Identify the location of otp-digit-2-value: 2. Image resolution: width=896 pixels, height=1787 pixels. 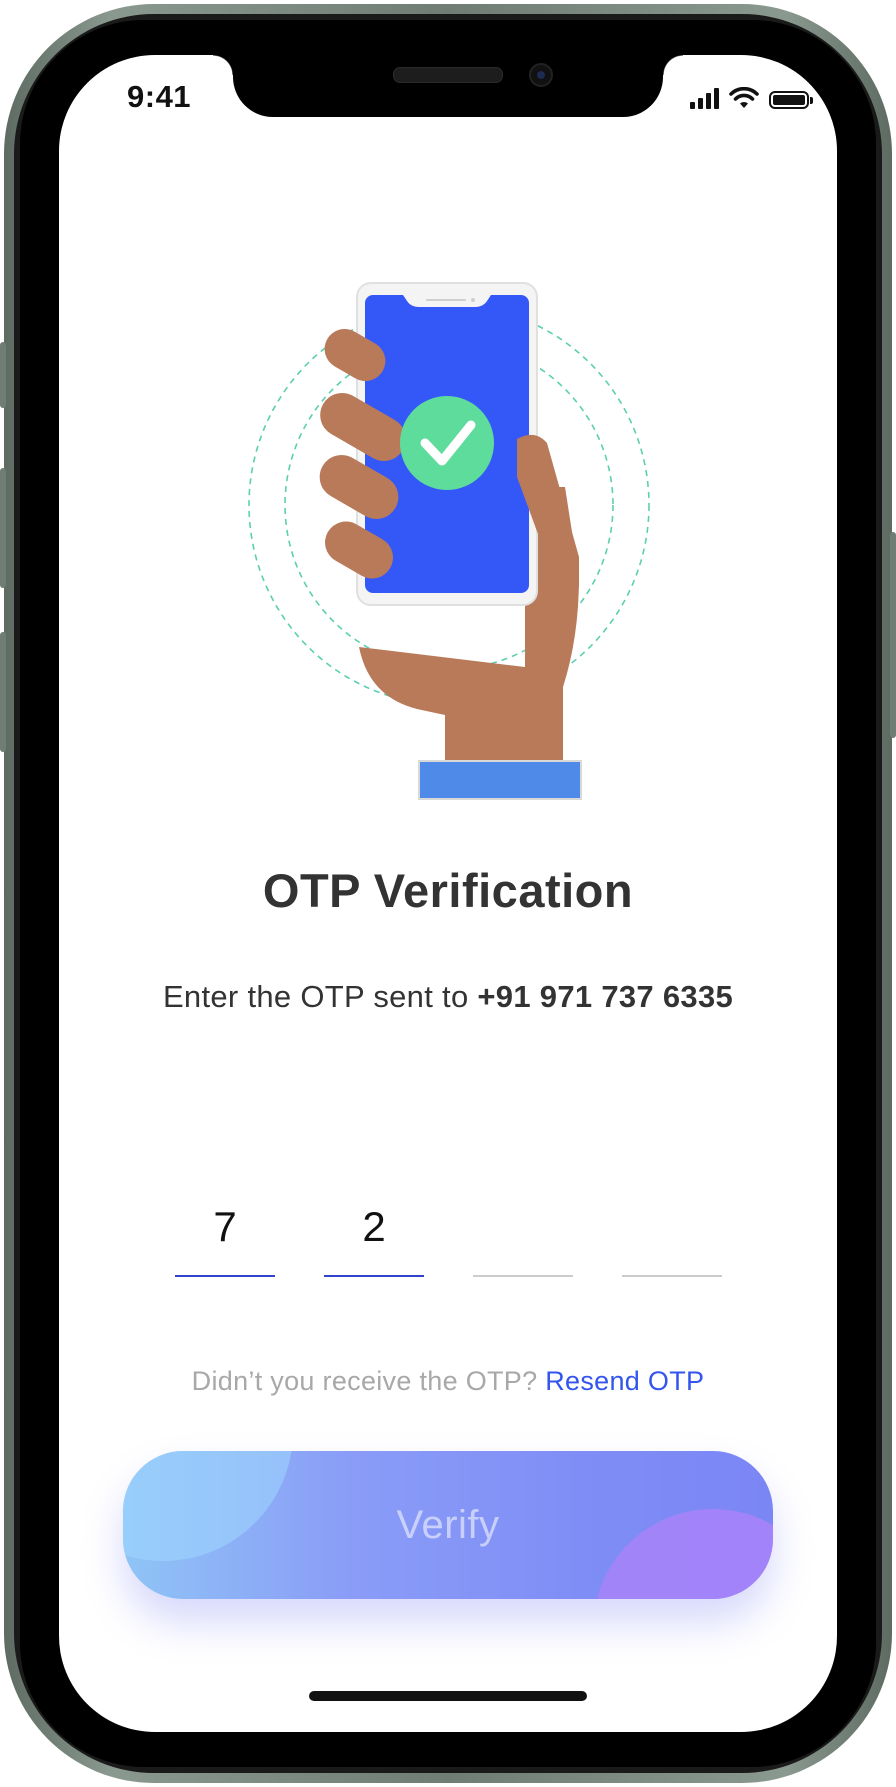
(374, 1226).